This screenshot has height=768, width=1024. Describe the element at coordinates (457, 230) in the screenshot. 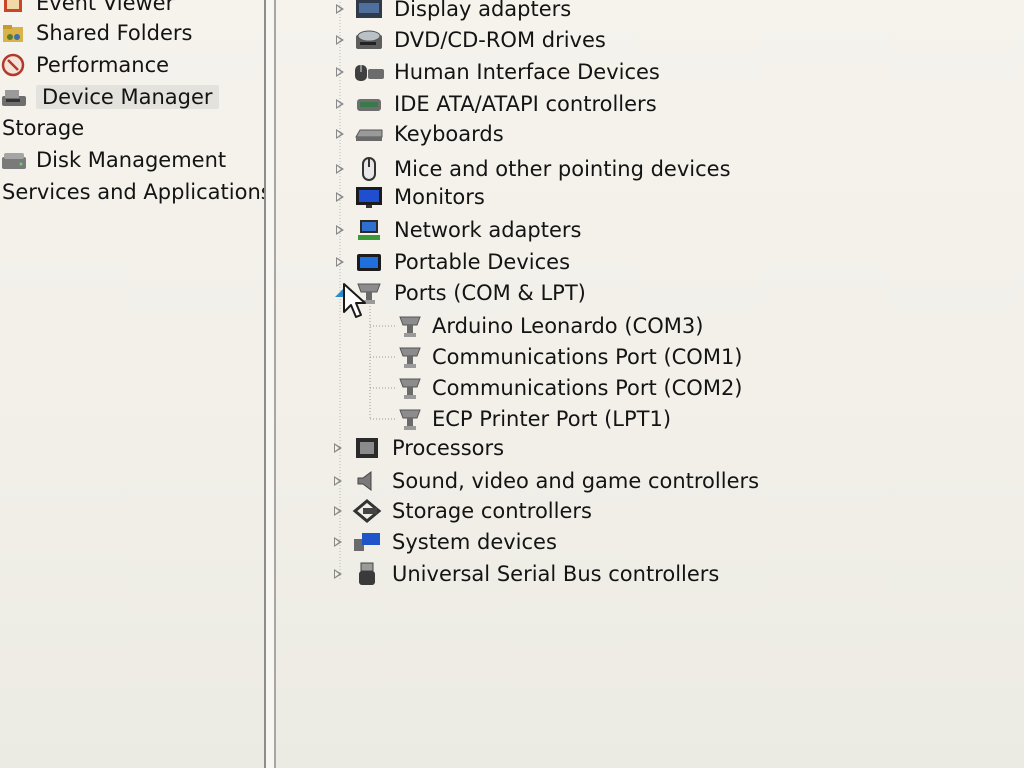

I see `tree-category-network-adapters: Network adapters` at that location.